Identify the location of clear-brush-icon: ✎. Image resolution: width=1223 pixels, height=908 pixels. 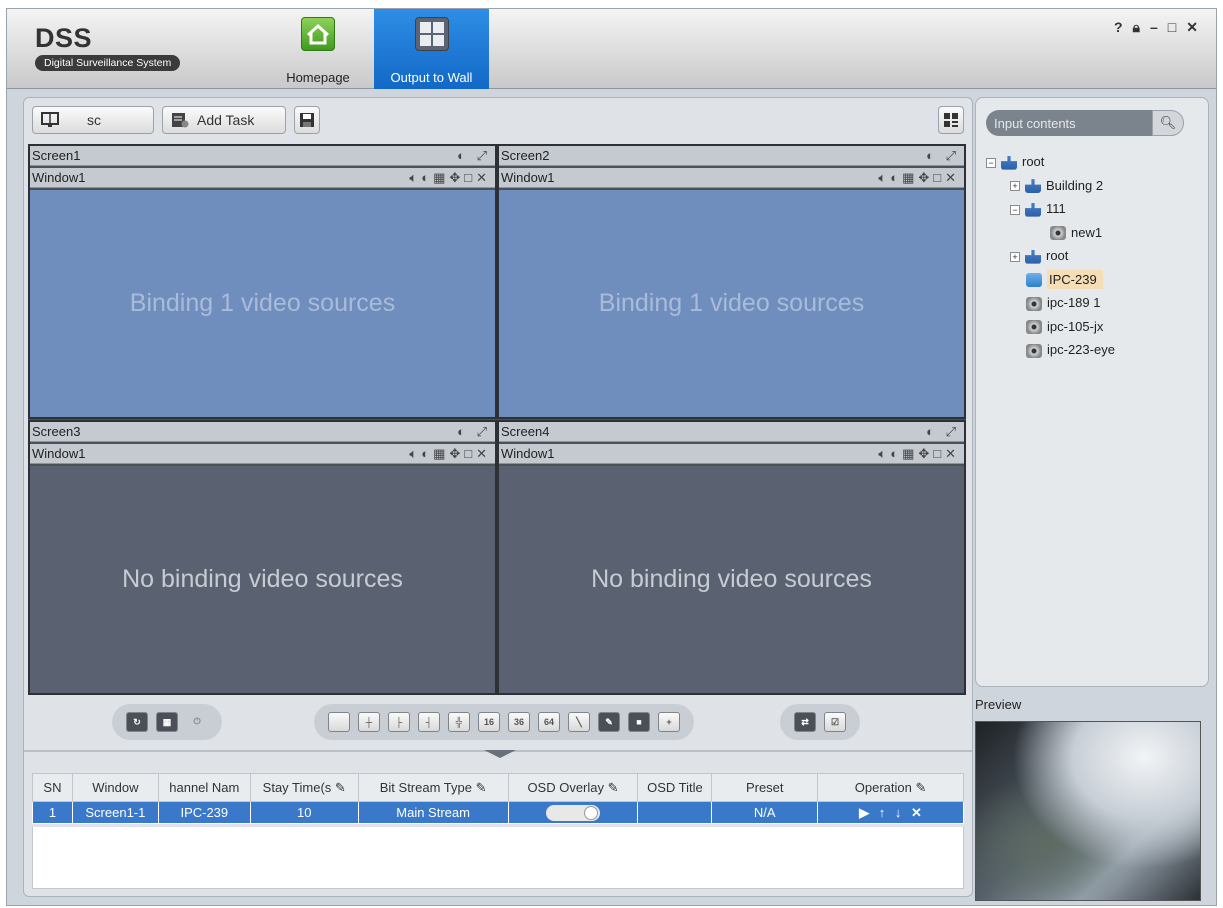
(609, 722).